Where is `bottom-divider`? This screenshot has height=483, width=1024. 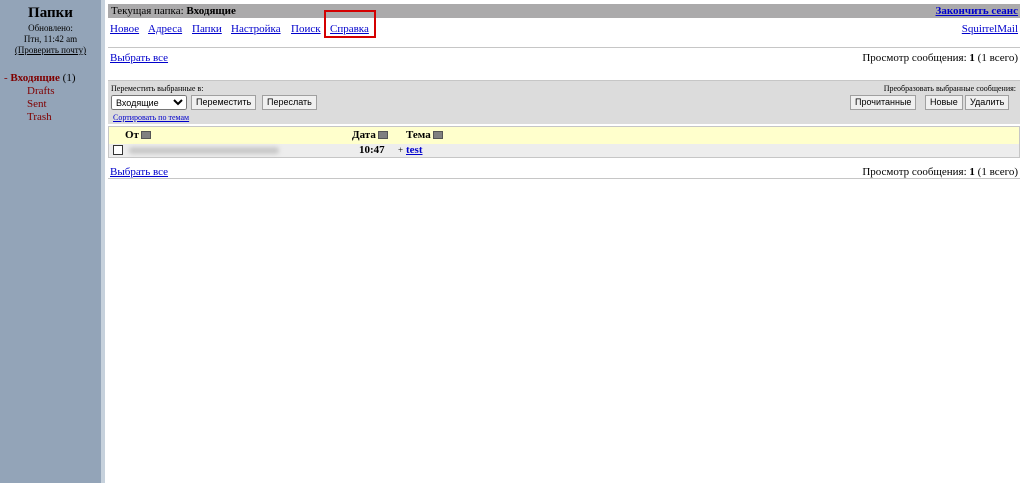
bottom-divider is located at coordinates (564, 178).